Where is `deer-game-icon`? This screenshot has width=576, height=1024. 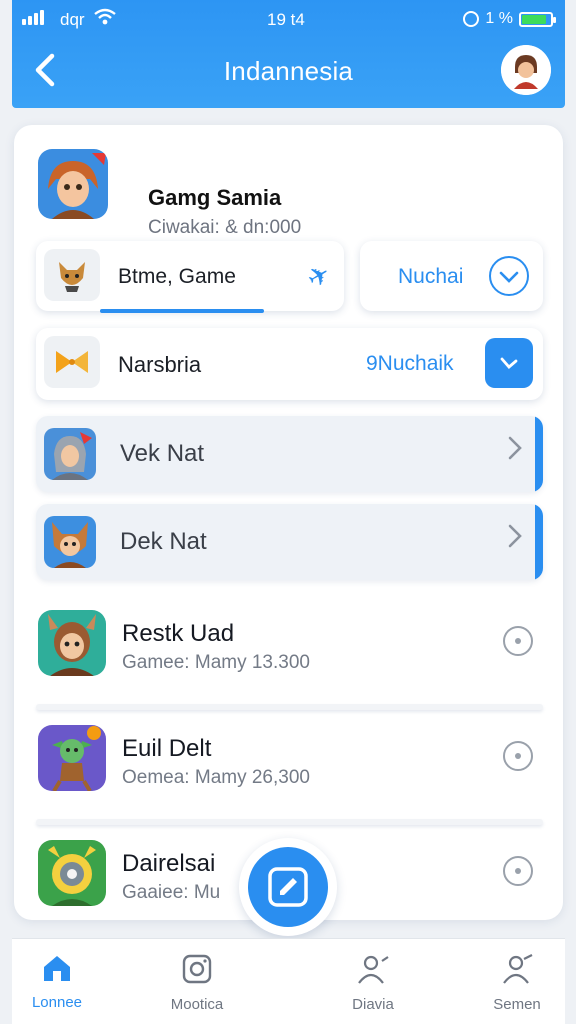 deer-game-icon is located at coordinates (72, 643).